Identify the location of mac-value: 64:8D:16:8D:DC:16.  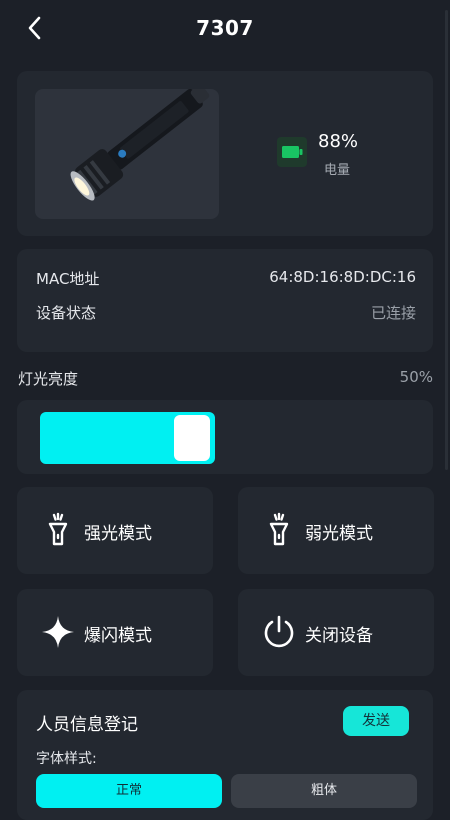
(342, 277).